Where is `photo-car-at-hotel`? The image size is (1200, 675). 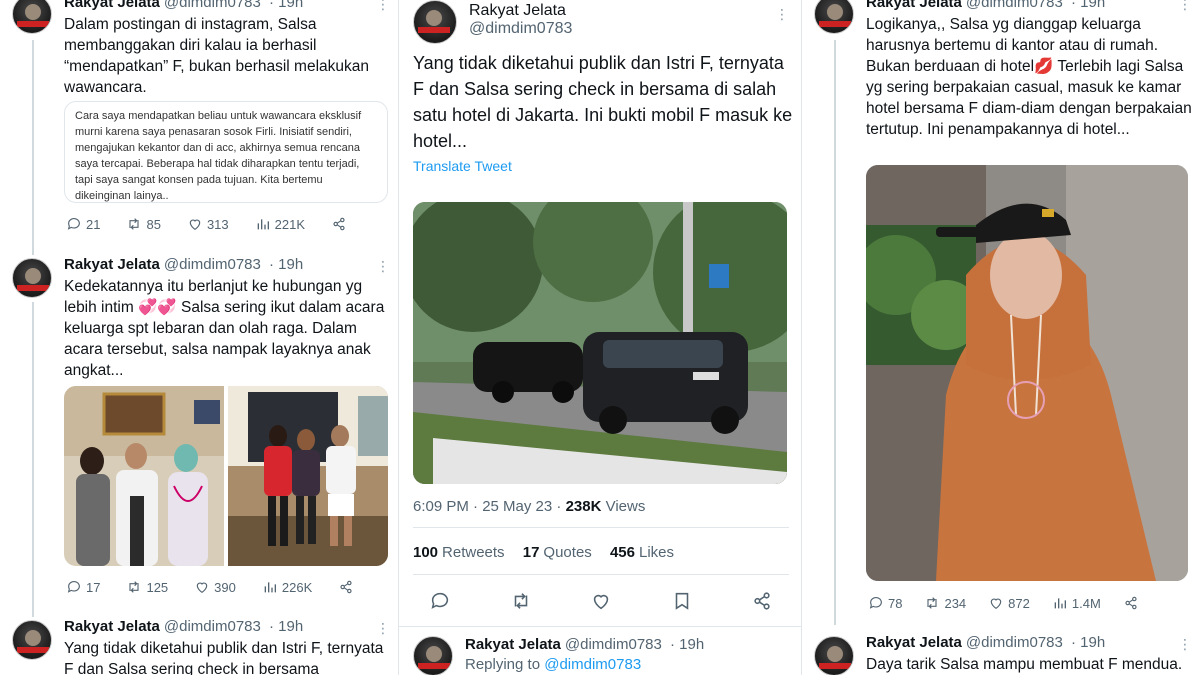
photo-car-at-hotel is located at coordinates (600, 343).